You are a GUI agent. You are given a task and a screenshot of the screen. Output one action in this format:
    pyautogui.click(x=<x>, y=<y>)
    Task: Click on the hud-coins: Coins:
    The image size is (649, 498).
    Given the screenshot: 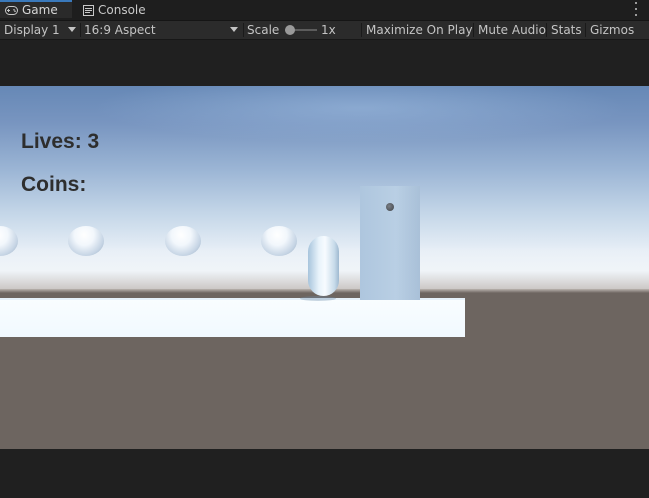 What is the action you would take?
    pyautogui.click(x=54, y=184)
    